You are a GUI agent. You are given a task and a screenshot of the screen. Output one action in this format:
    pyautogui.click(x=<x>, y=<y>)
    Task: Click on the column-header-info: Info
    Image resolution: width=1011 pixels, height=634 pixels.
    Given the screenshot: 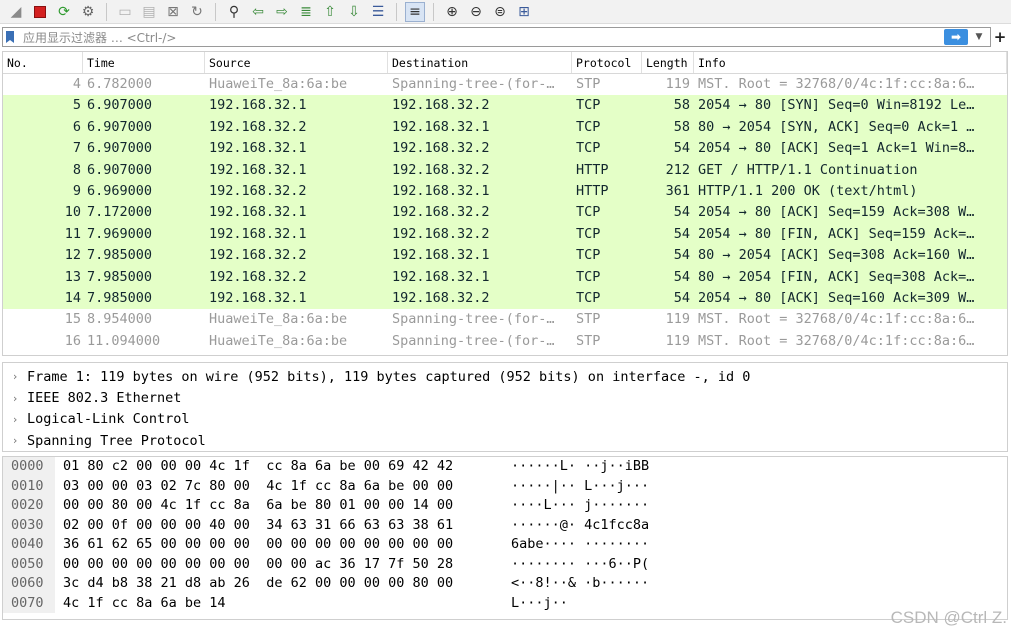 What is the action you would take?
    pyautogui.click(x=850, y=62)
    